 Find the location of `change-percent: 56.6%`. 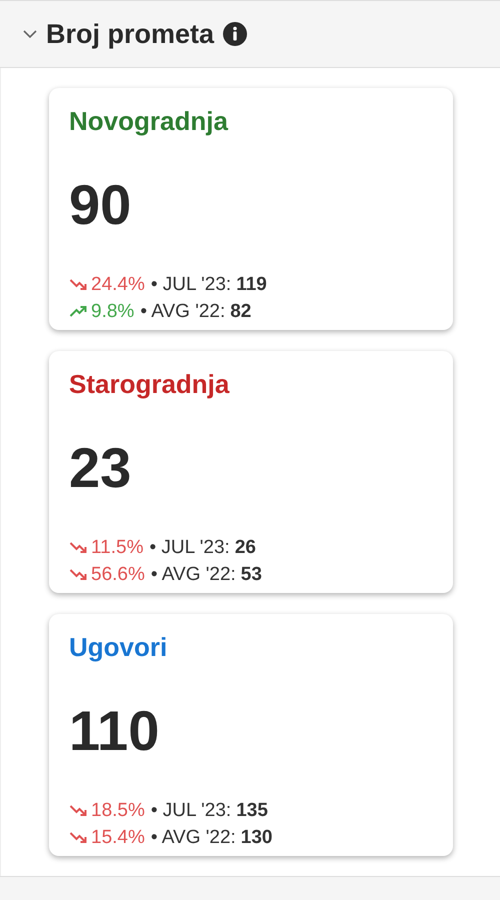

change-percent: 56.6% is located at coordinates (118, 575).